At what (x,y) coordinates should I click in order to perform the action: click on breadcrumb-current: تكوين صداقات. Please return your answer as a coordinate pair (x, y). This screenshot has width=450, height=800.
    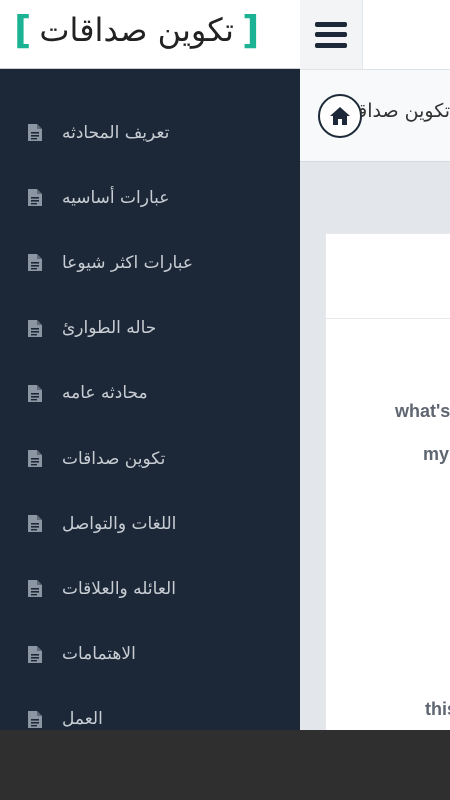
    Looking at the image, I should click on (405, 111).